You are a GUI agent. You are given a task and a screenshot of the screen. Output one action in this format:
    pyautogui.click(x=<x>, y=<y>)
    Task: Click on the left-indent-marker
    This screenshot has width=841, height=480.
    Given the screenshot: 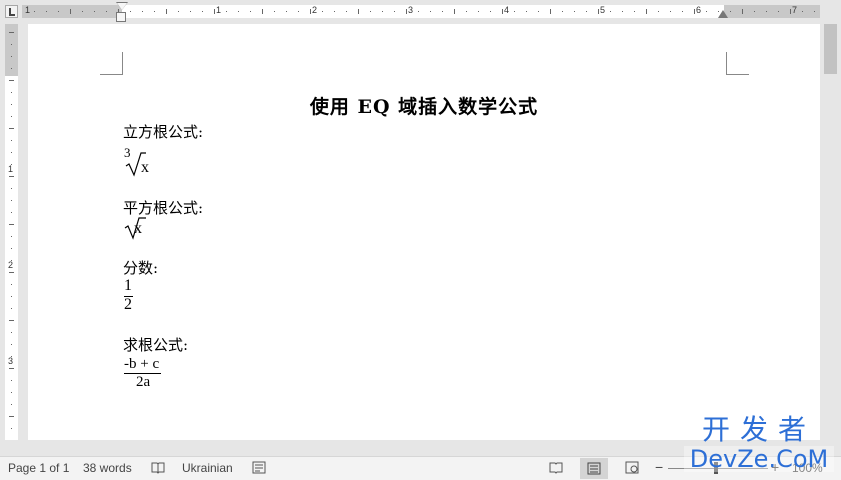 What is the action you would take?
    pyautogui.click(x=121, y=17)
    